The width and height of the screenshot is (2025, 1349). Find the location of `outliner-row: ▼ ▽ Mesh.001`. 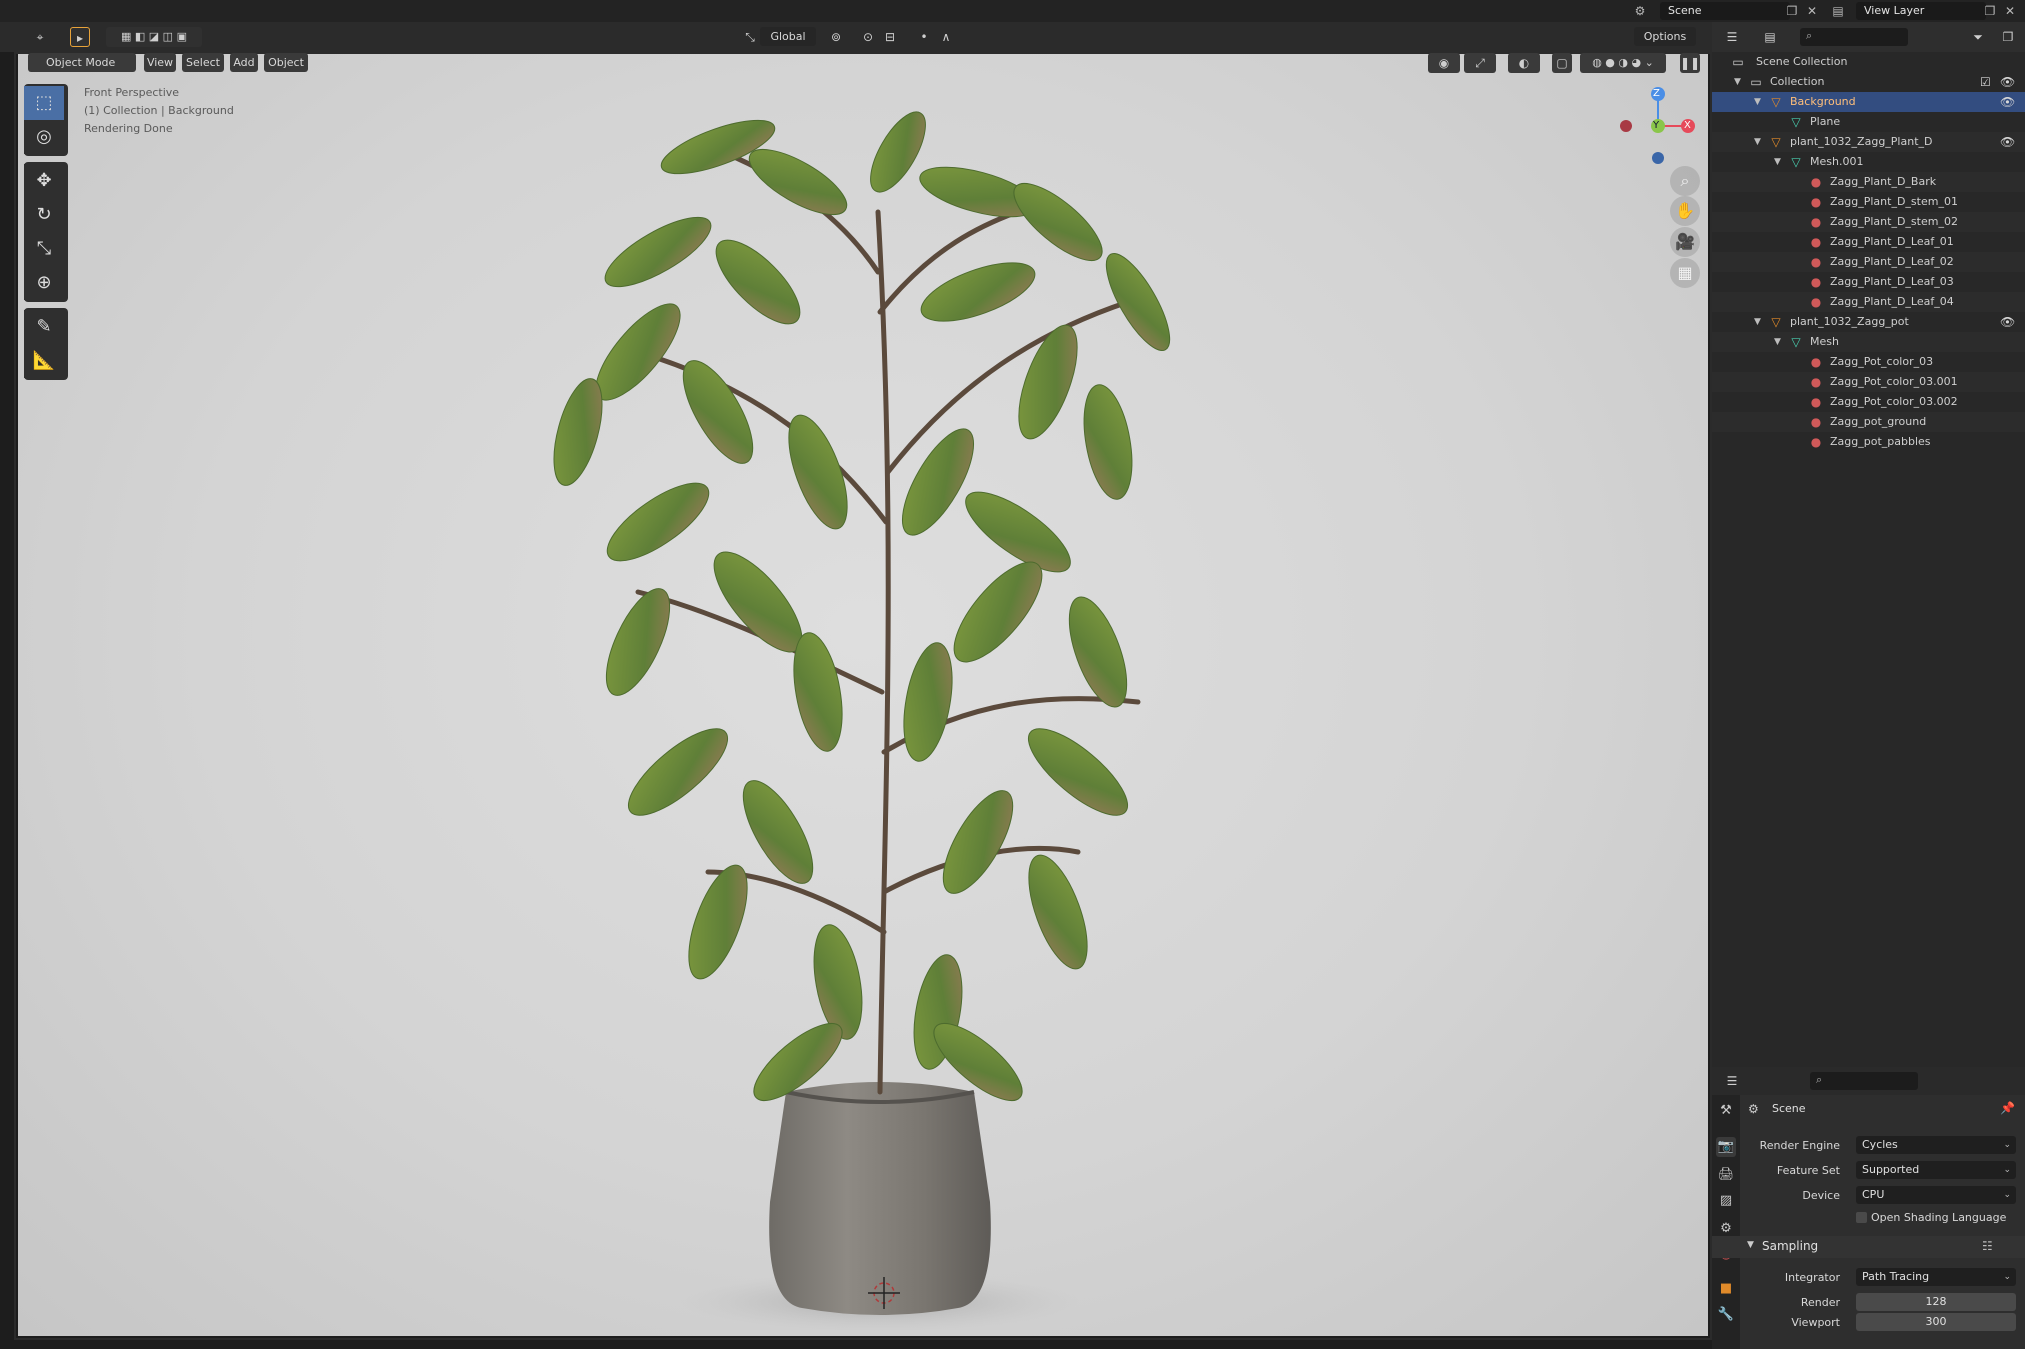

outliner-row: ▼ ▽ Mesh.001 is located at coordinates (1868, 162).